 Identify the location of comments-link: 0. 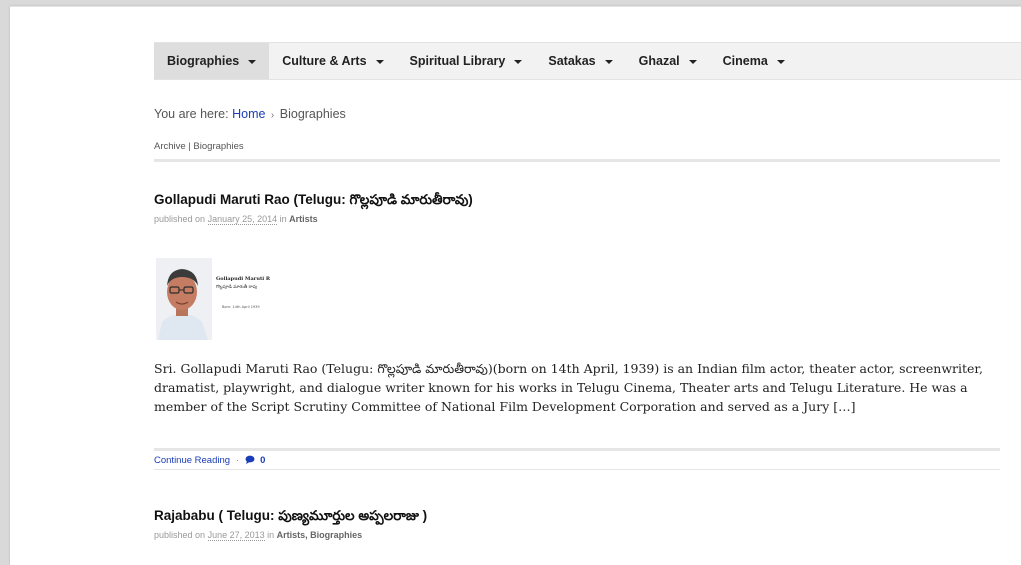
(255, 460).